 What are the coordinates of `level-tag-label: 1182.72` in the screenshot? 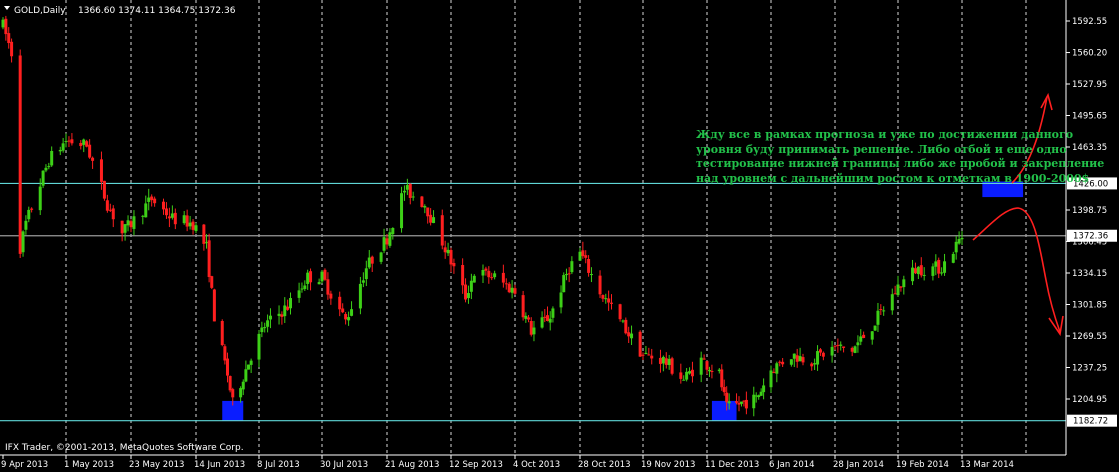 It's located at (1090, 422).